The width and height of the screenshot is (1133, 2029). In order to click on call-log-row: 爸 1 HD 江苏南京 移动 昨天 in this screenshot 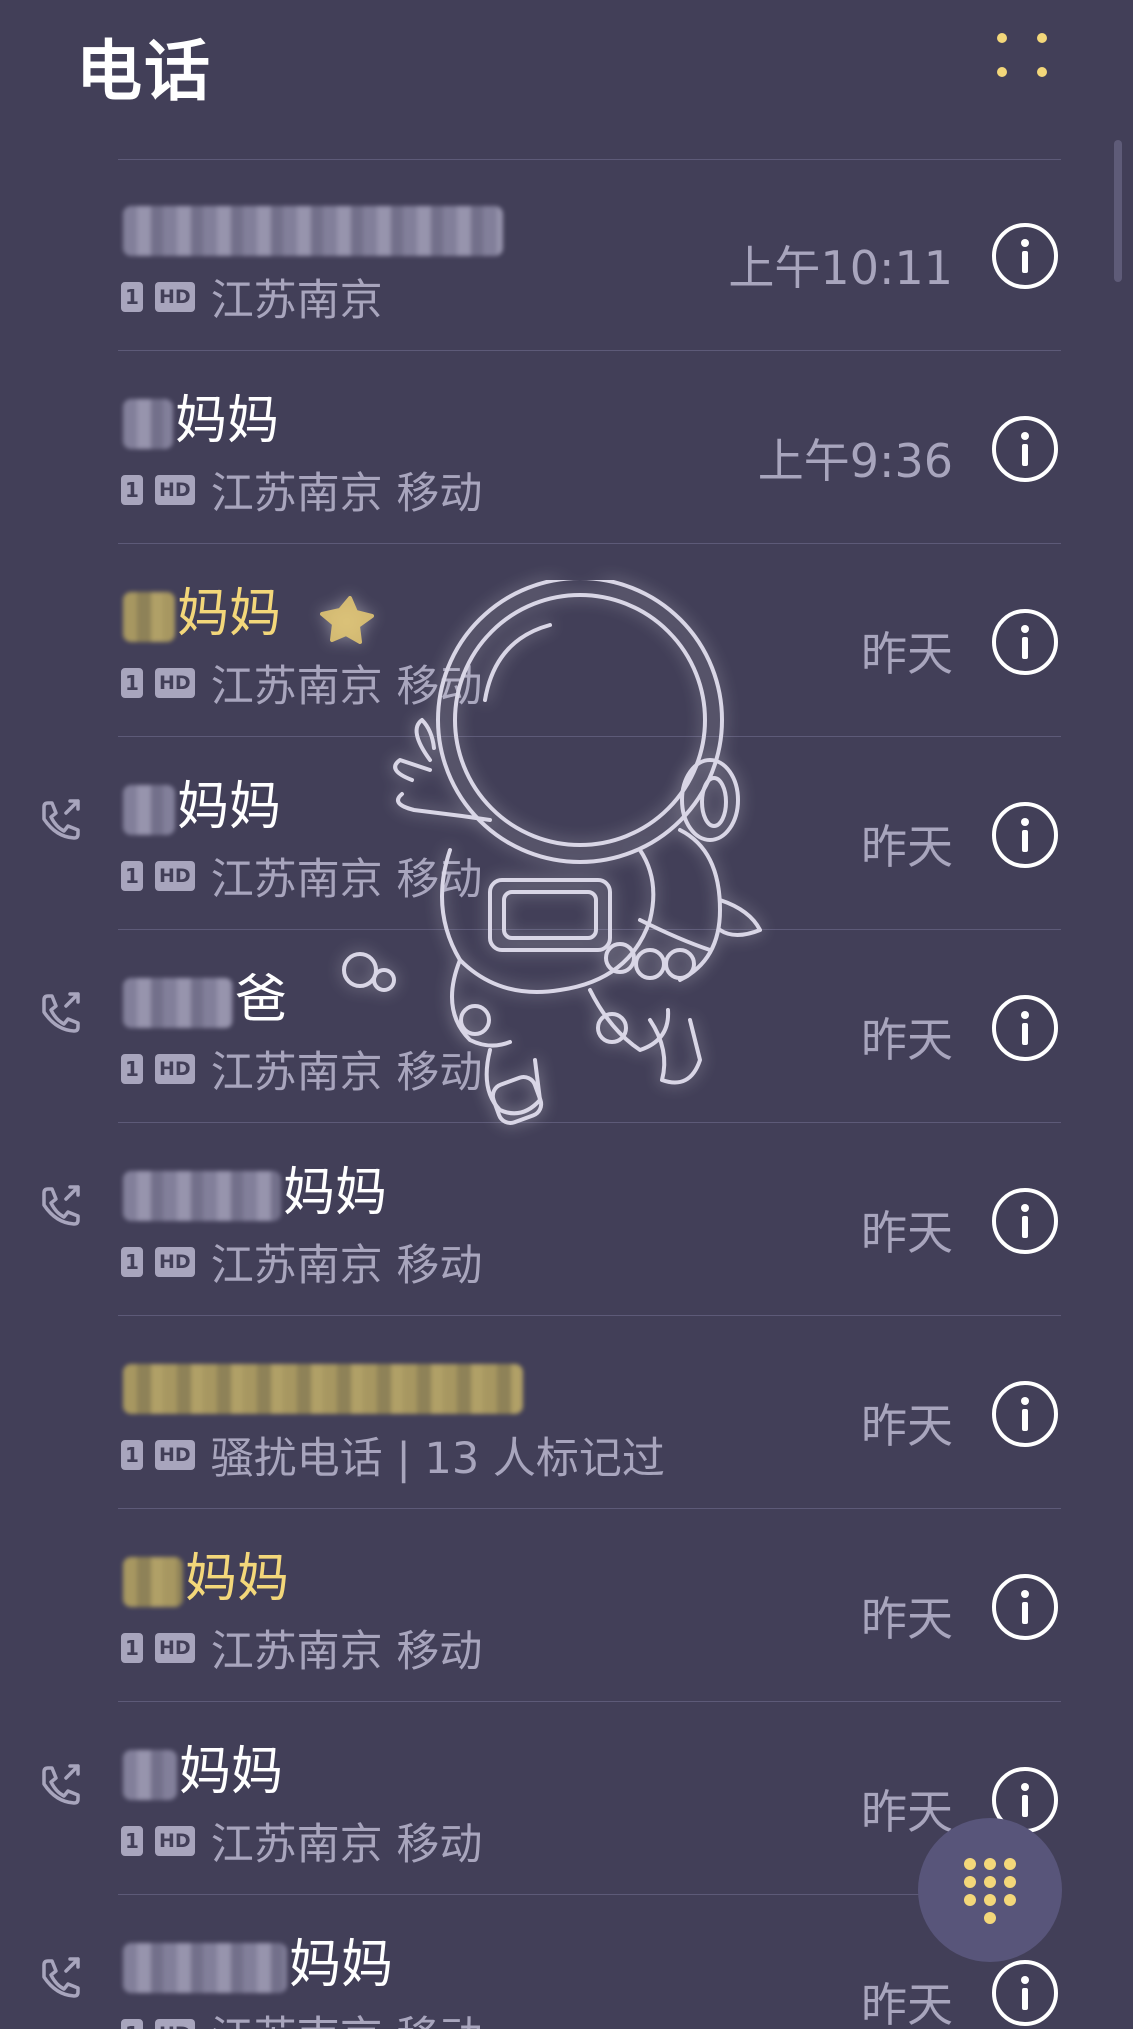, I will do `click(566, 1026)`.